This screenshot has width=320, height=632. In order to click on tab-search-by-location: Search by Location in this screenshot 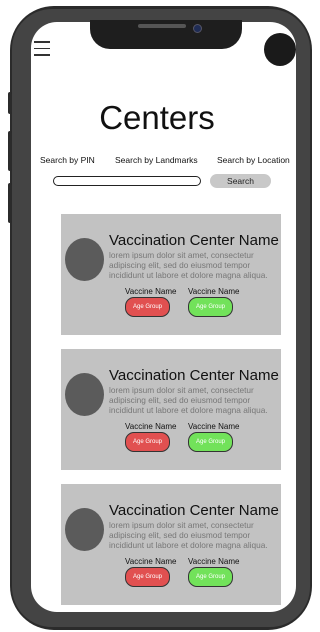, I will do `click(253, 160)`.